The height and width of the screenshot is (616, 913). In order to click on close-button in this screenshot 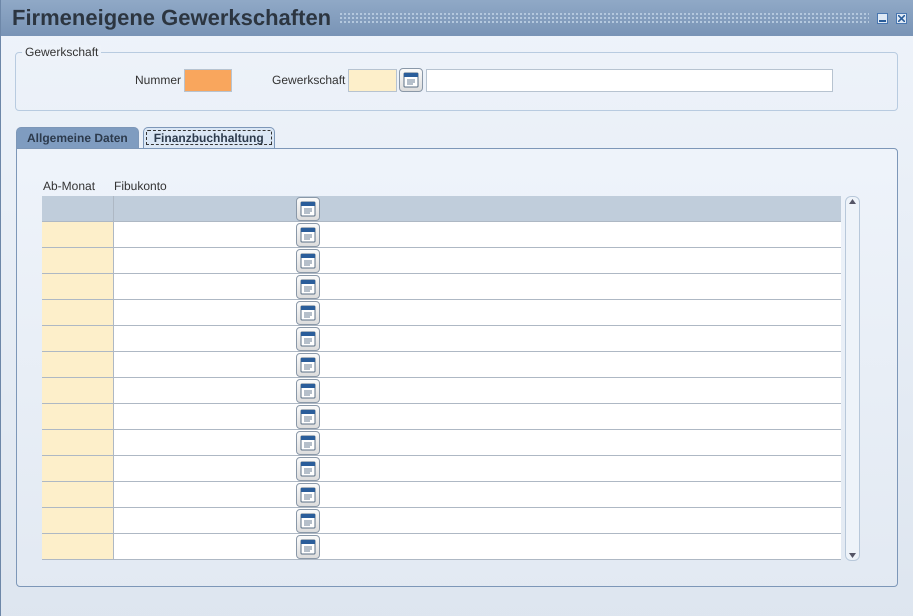, I will do `click(901, 18)`.